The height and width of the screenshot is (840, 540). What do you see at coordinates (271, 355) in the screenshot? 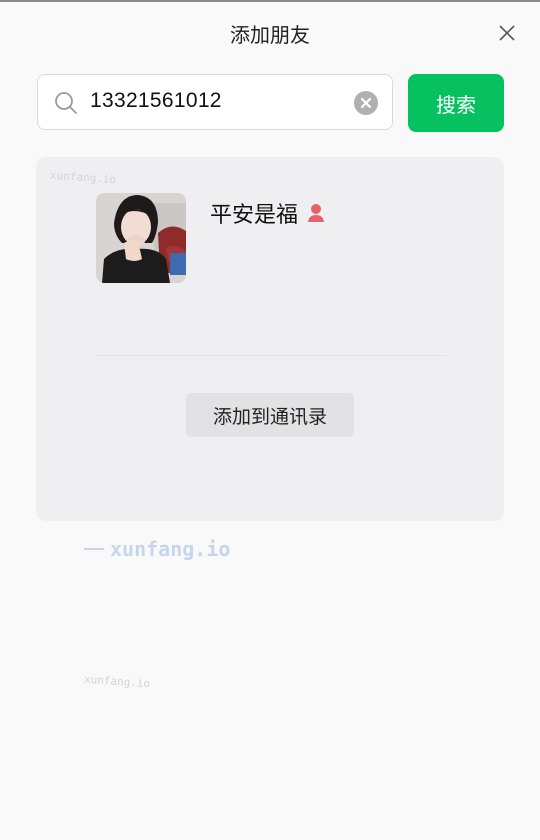
I see `divider` at bounding box center [271, 355].